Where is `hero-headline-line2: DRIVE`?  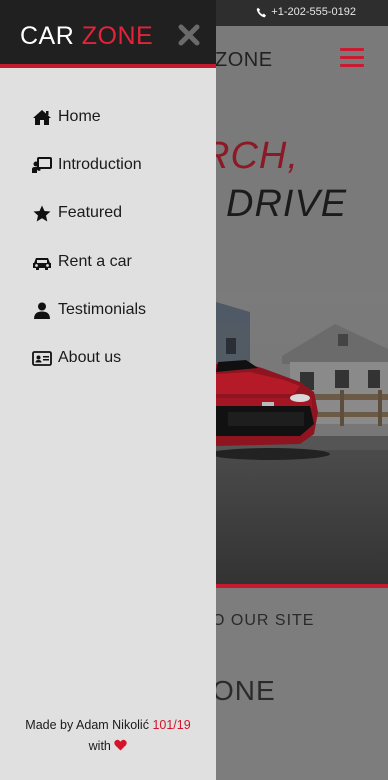 hero-headline-line2: DRIVE is located at coordinates (287, 204).